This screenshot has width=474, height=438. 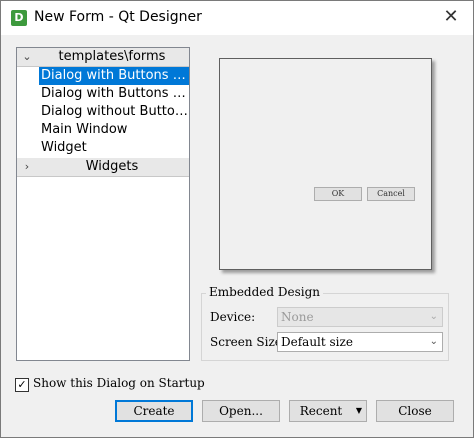 What do you see at coordinates (112, 166) in the screenshot?
I see `tree-header-label: Widgets` at bounding box center [112, 166].